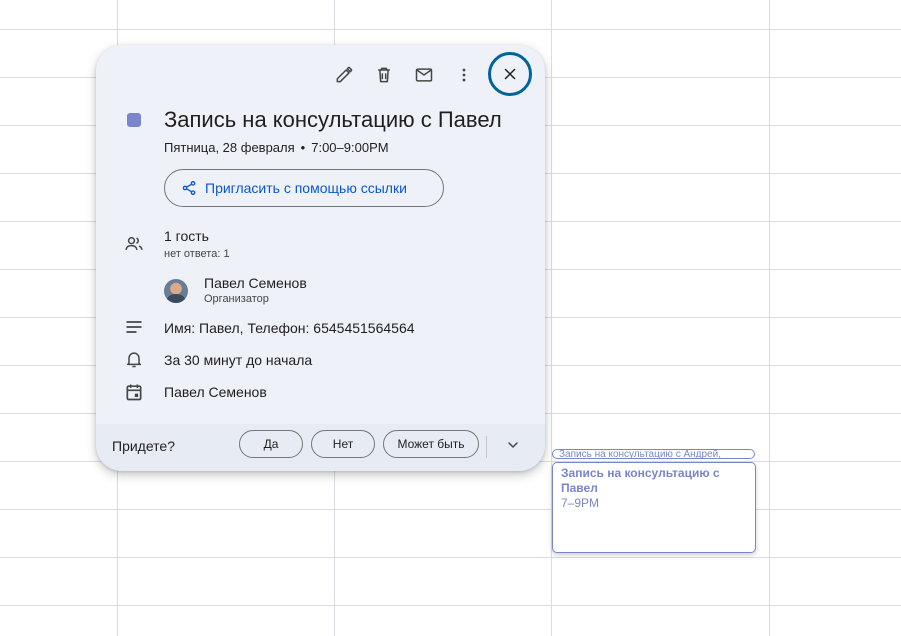  Describe the element at coordinates (134, 120) in the screenshot. I see `event-color-indicator` at that location.